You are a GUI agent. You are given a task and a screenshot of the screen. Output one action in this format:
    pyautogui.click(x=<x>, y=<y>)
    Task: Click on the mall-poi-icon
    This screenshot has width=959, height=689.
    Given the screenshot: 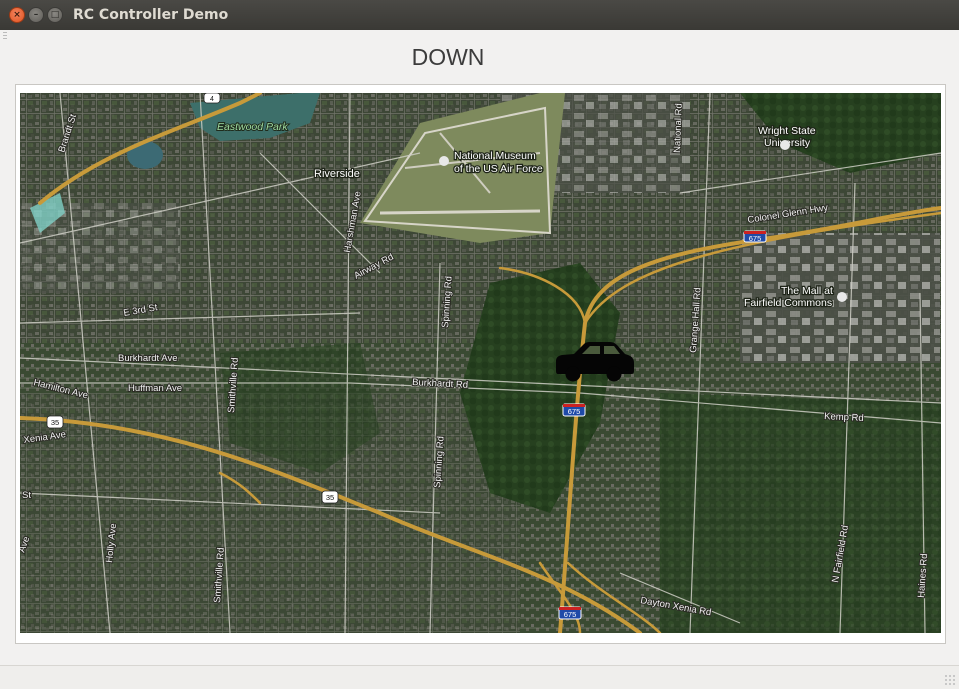 What is the action you would take?
    pyautogui.click(x=842, y=297)
    